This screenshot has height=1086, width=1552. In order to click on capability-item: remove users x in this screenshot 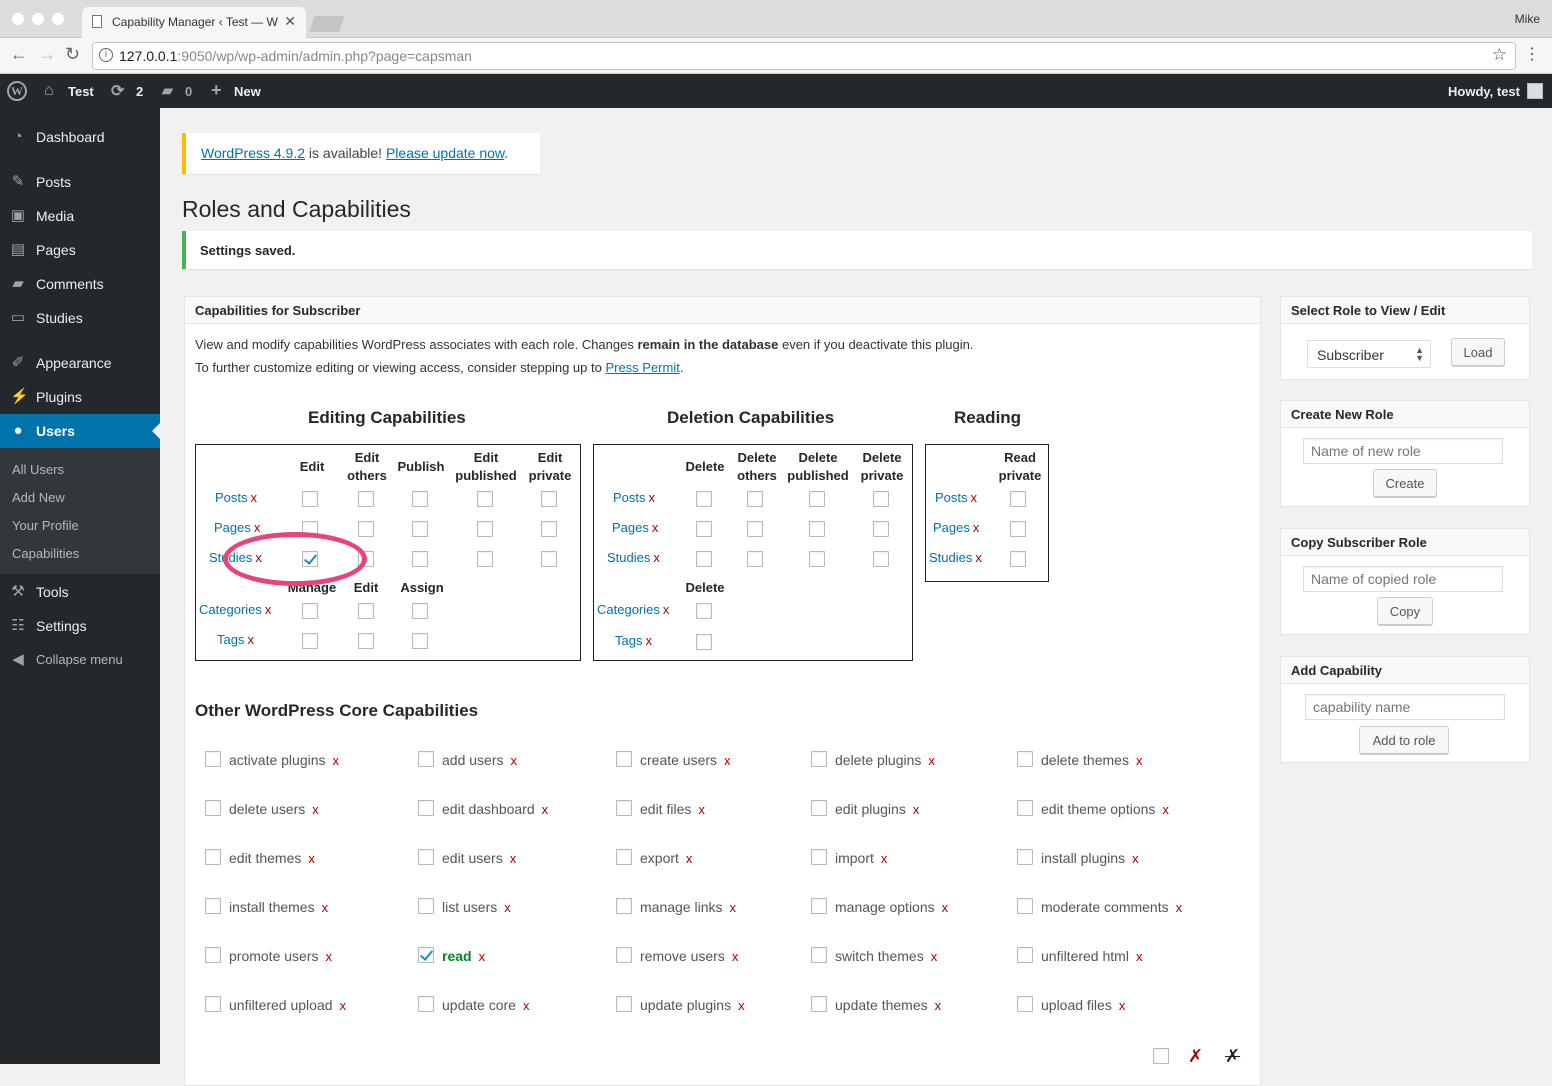, I will do `click(677, 956)`.